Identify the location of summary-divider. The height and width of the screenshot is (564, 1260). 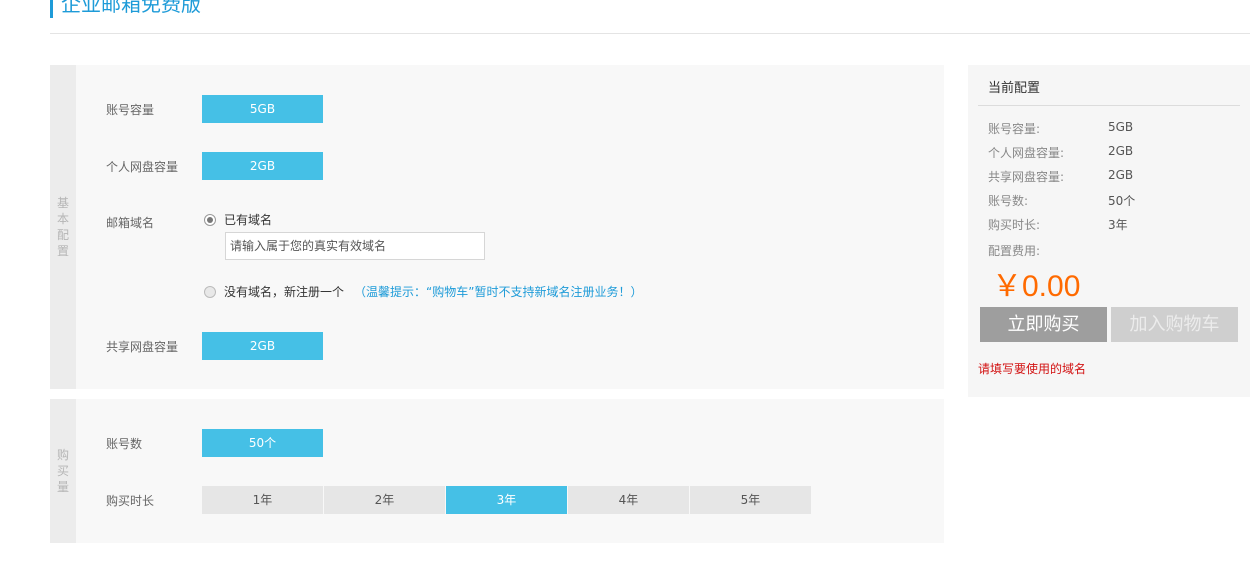
(1109, 105).